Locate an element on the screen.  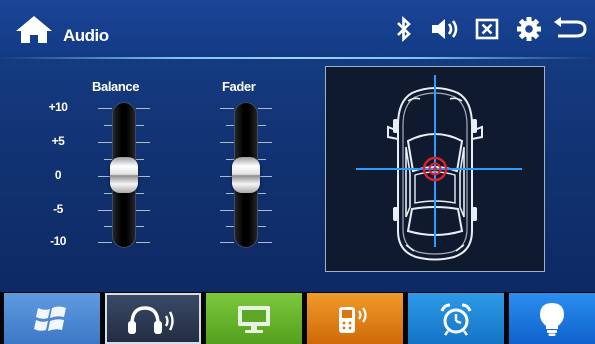
header-divider is located at coordinates (297, 58).